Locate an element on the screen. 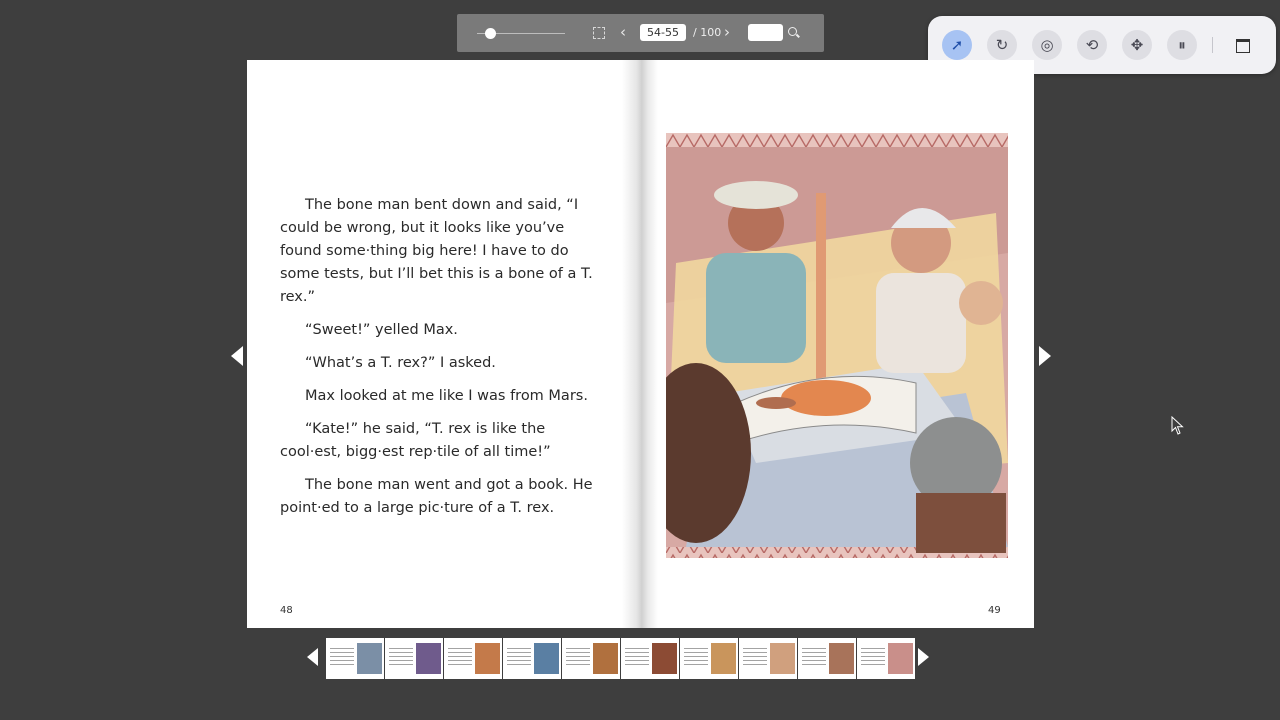 This screenshot has height=720, width=1280. paragraph: “What’s a T. rex?” I asked. is located at coordinates (400, 363).